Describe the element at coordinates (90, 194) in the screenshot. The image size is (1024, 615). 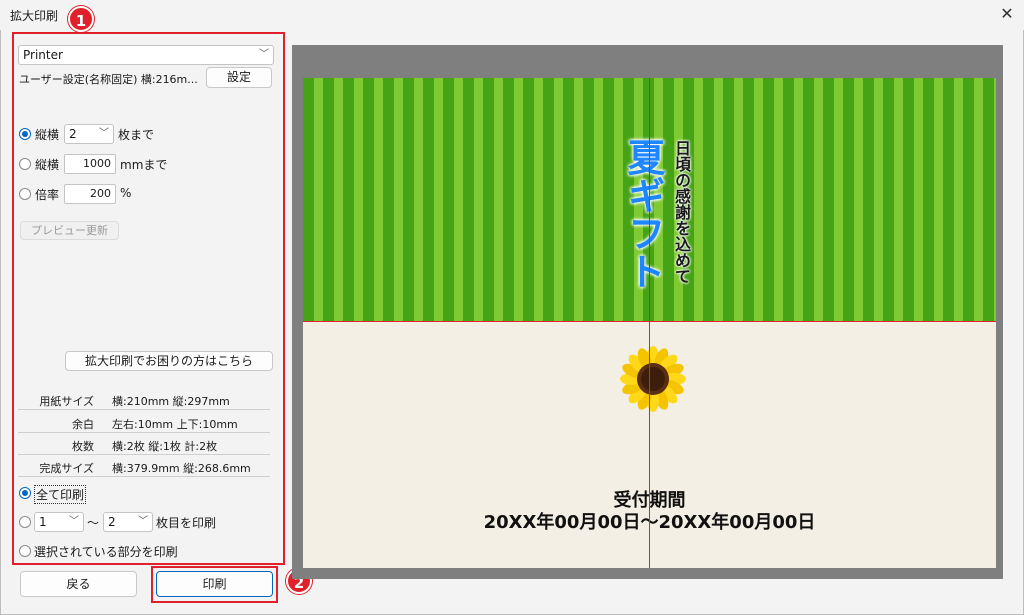
I see `scale-input: 200` at that location.